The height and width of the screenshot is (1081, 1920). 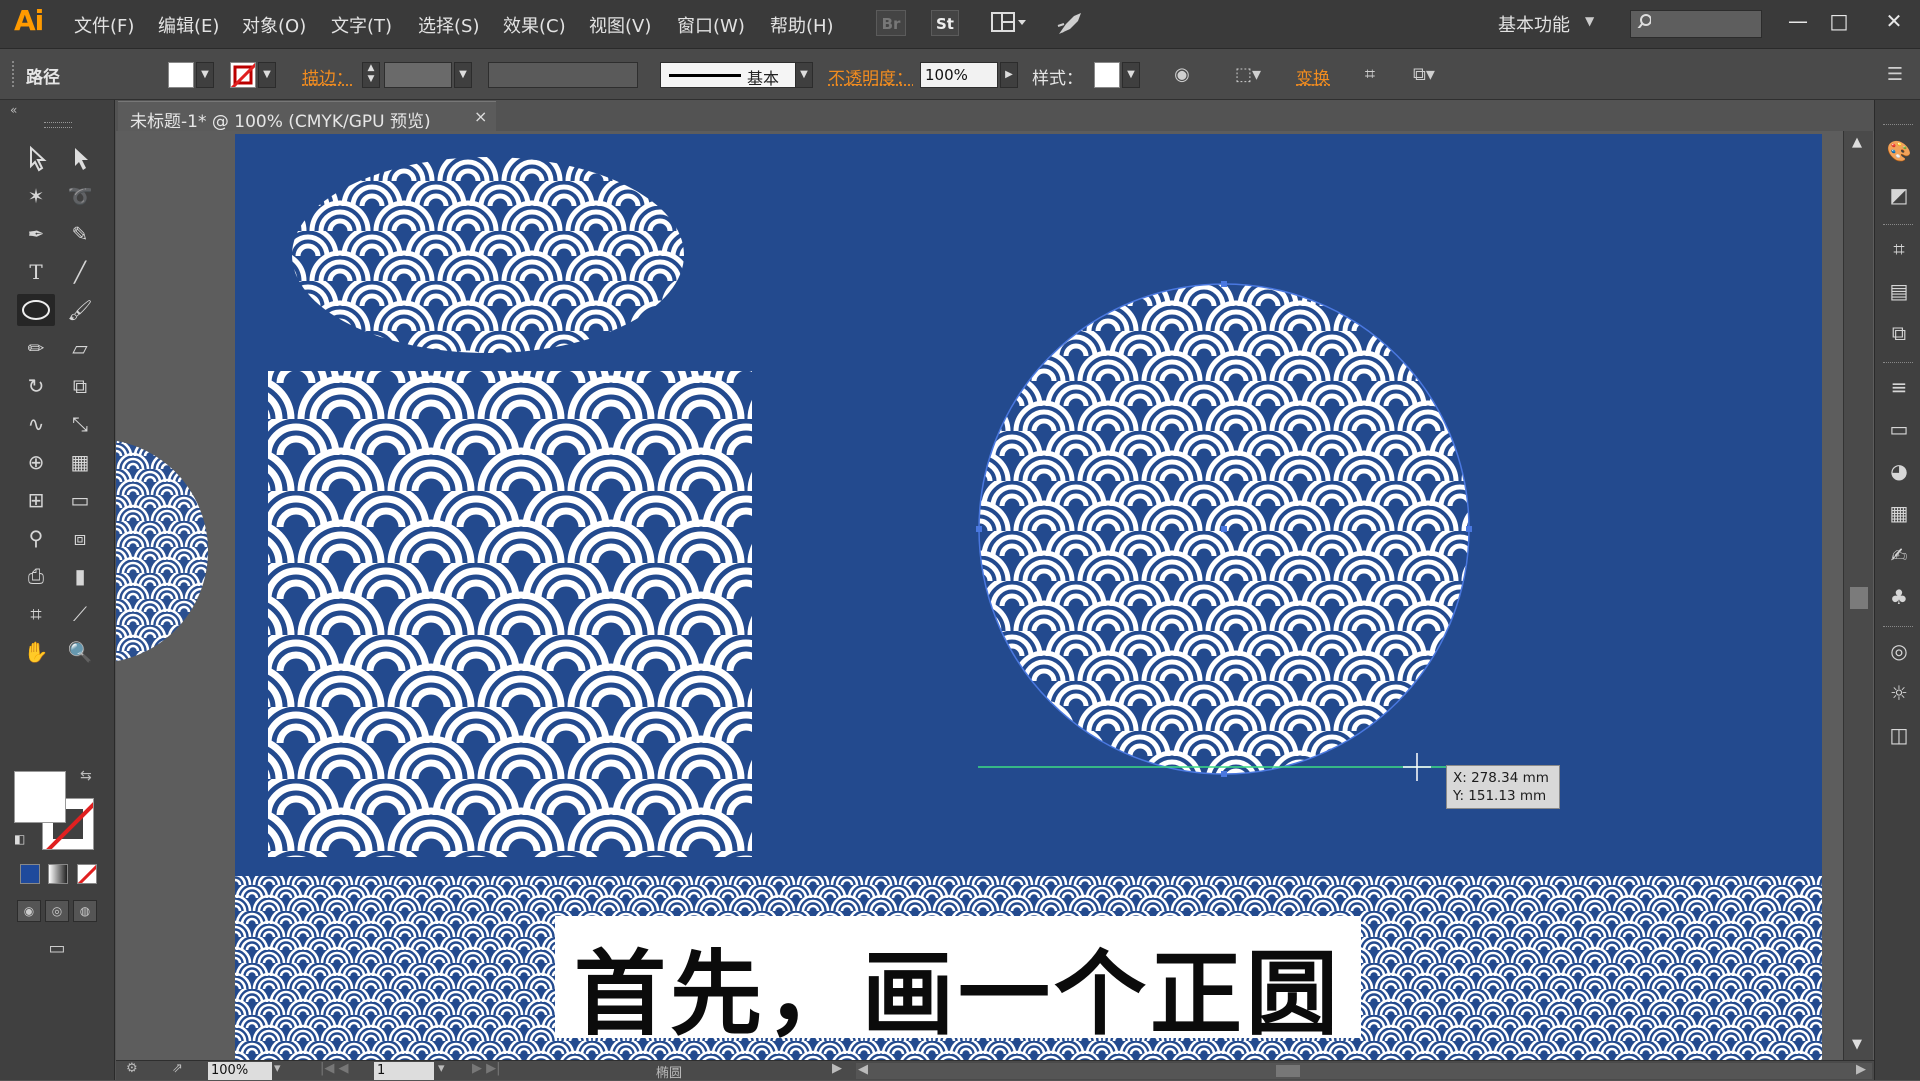 What do you see at coordinates (15, 74) in the screenshot?
I see `control-bar-grip` at bounding box center [15, 74].